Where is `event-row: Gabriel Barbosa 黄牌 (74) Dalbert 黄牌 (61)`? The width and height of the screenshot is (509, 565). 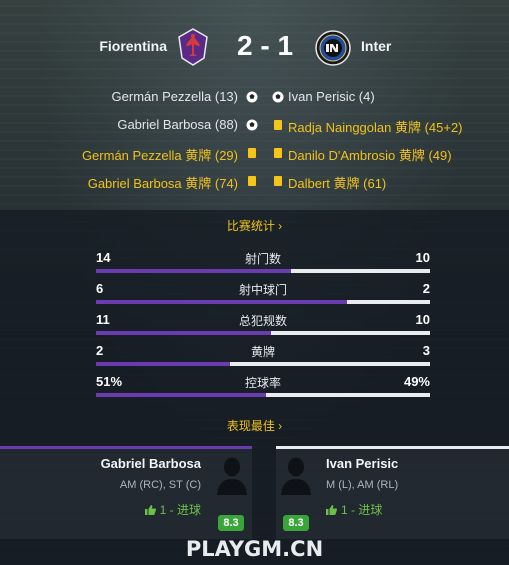 event-row: Gabriel Barbosa 黄牌 (74) Dalbert 黄牌 (61) is located at coordinates (254, 181).